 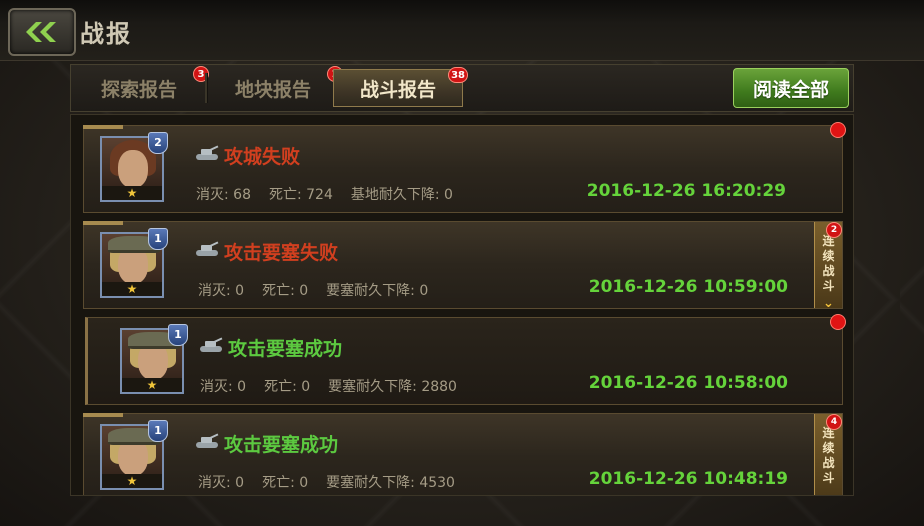 What do you see at coordinates (390, 483) in the screenshot?
I see `durability-stat: 要塞耐久下降: 4530` at bounding box center [390, 483].